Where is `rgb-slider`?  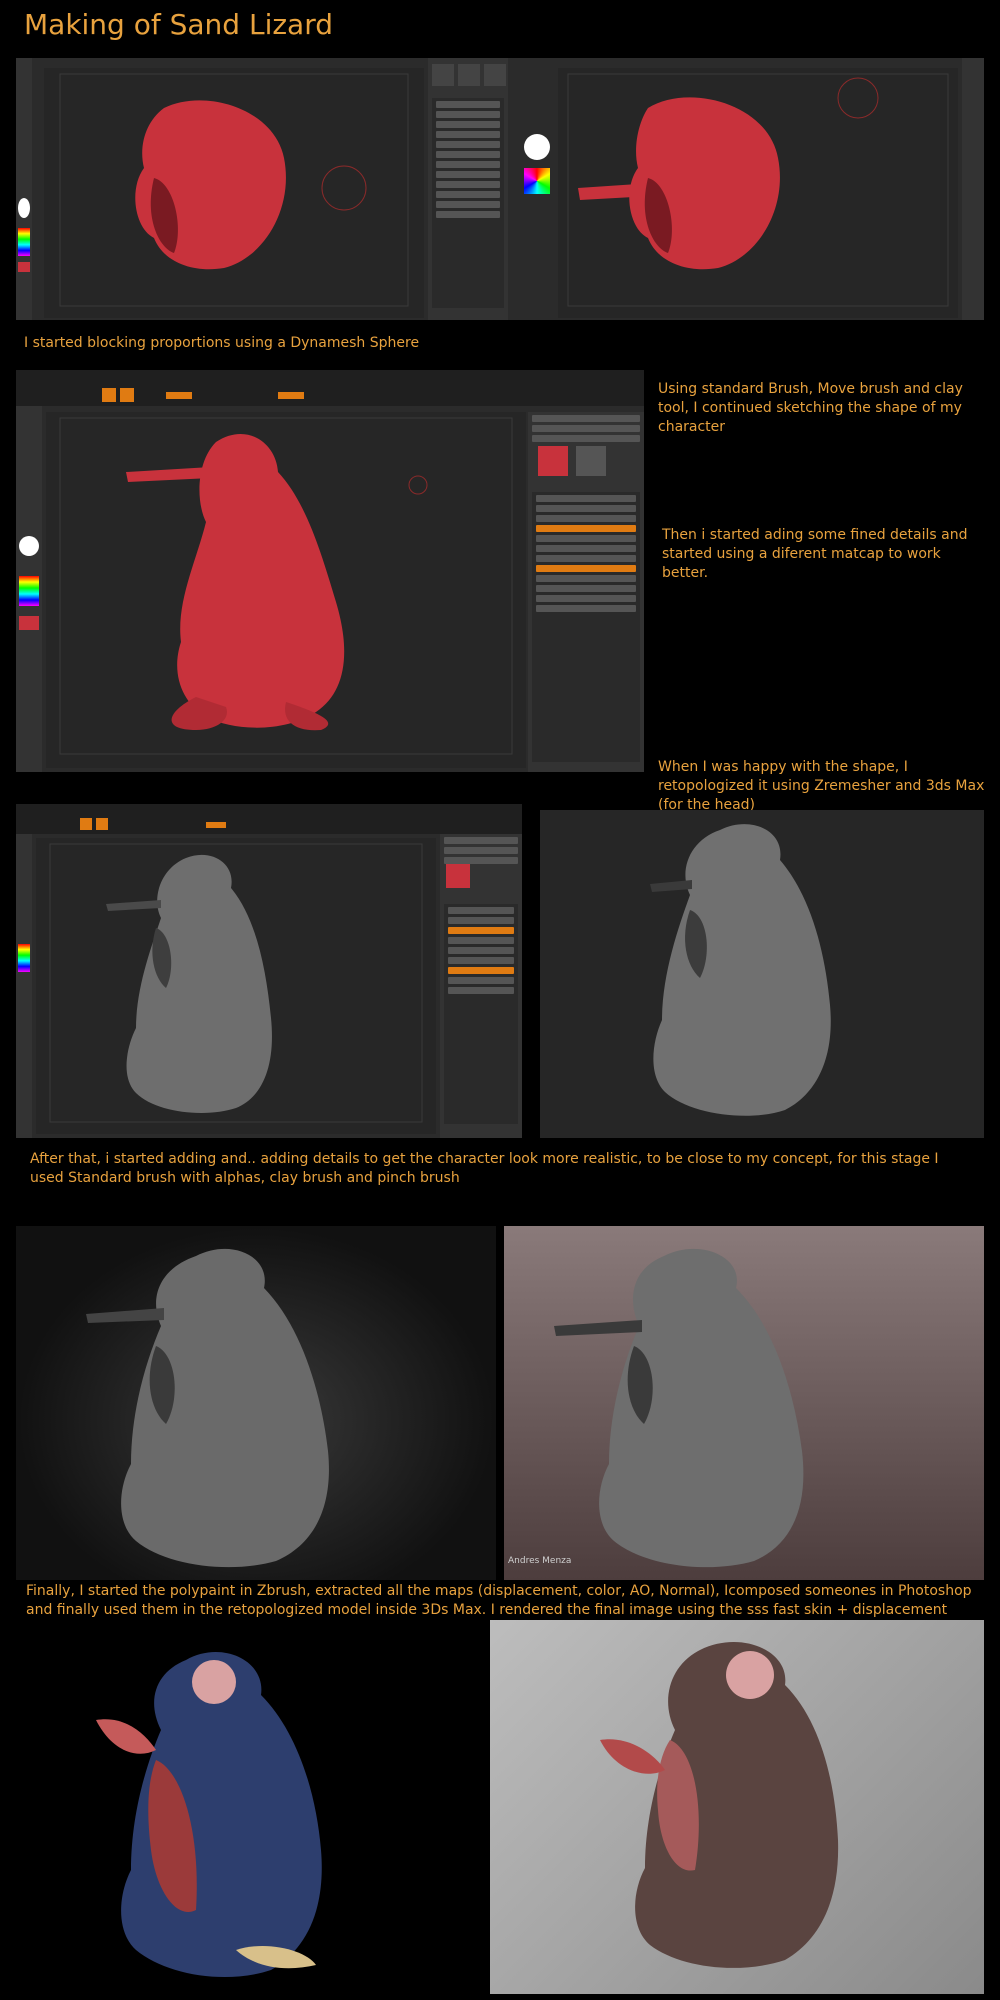
rgb-slider is located at coordinates (179, 395).